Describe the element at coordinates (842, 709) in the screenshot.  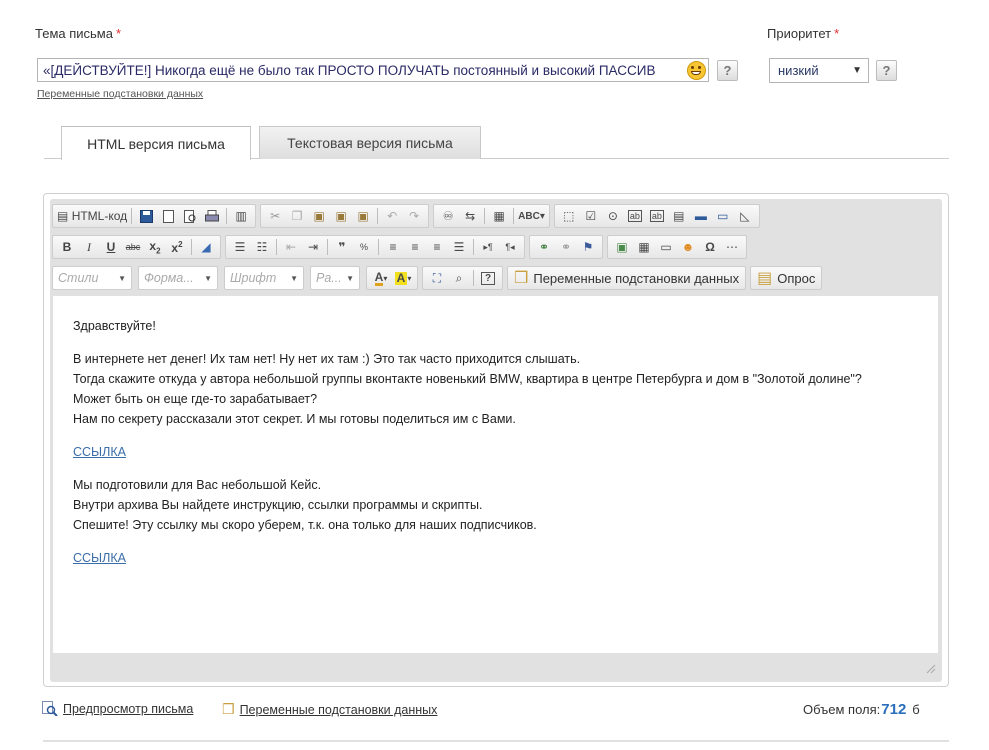
I see `field-size-label: Объем поля:` at that location.